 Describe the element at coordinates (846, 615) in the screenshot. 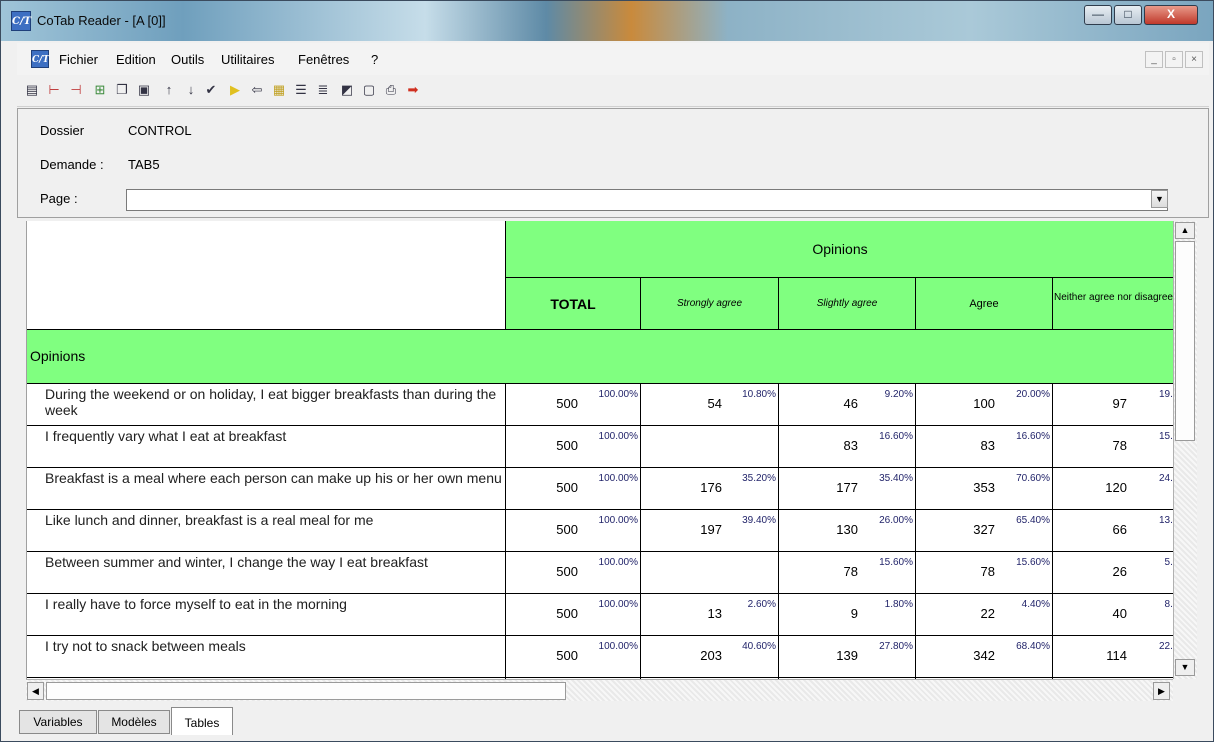

I see `table-cell: 9 1.80%` at that location.